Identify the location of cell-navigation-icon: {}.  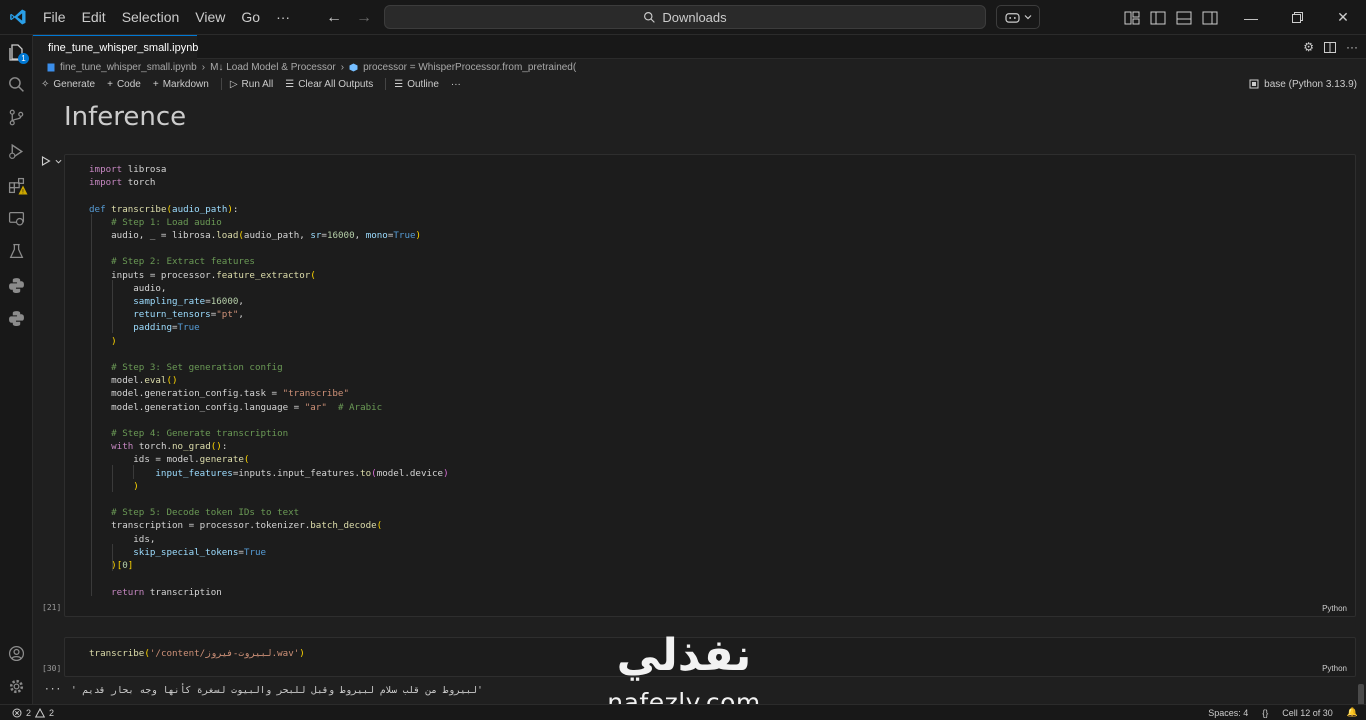
(1265, 713).